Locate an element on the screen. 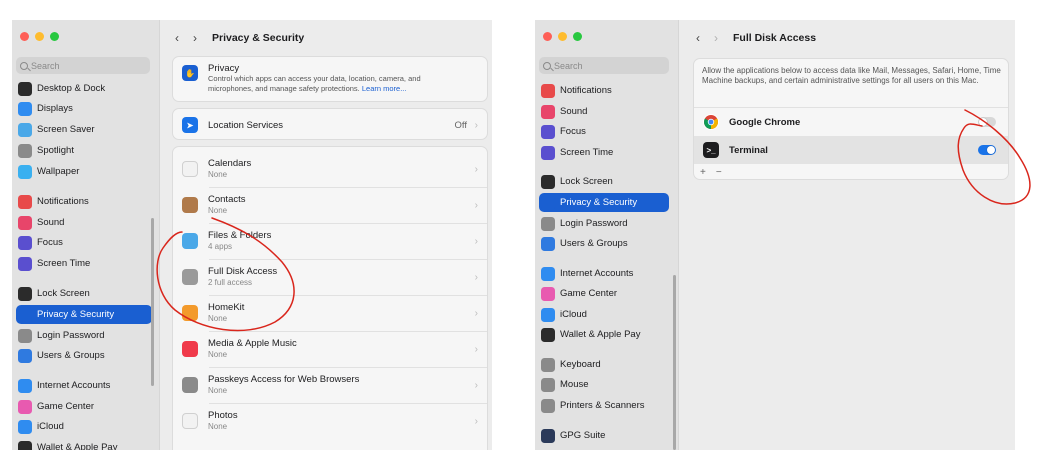 This screenshot has width=1050, height=470. sidebar-item-gpg-suite: GPG Suite is located at coordinates (604, 435).